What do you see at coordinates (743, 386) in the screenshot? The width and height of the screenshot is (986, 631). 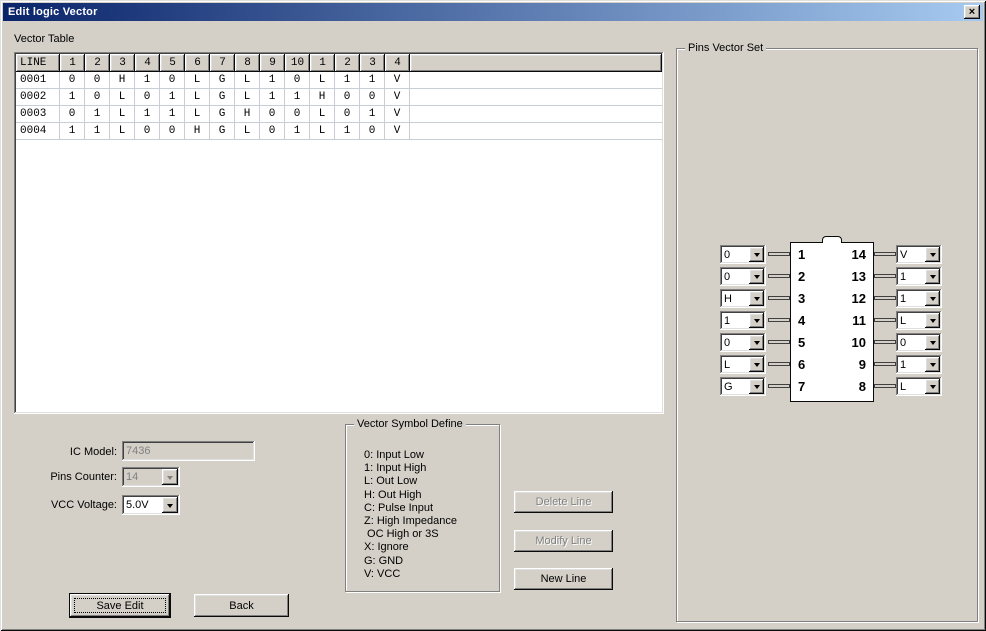 I see `pin-7-select: G` at bounding box center [743, 386].